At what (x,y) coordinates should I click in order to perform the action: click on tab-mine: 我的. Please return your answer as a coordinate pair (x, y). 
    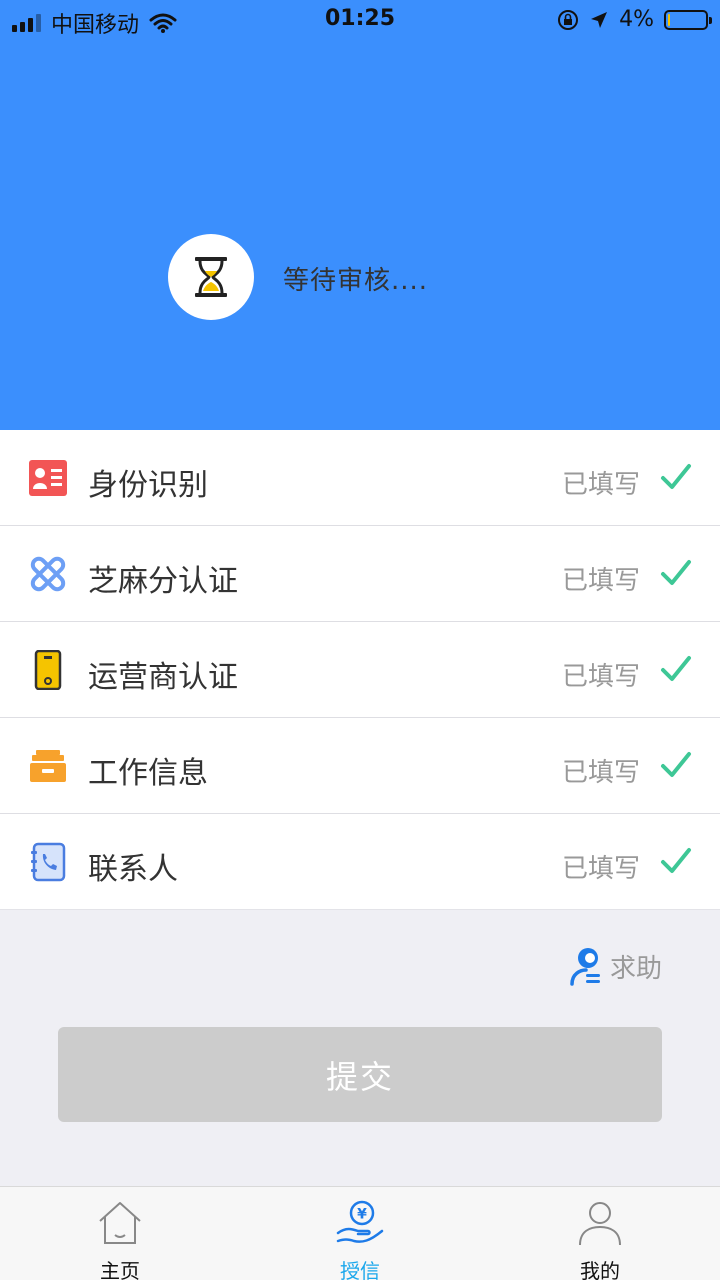
    Looking at the image, I should click on (600, 1233).